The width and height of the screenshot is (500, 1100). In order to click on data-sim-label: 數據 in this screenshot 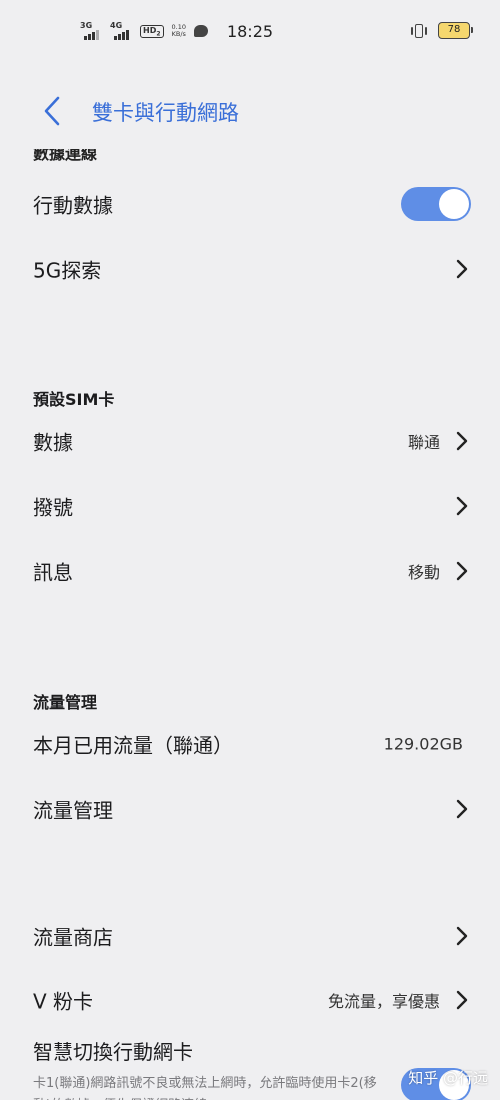, I will do `click(53, 442)`.